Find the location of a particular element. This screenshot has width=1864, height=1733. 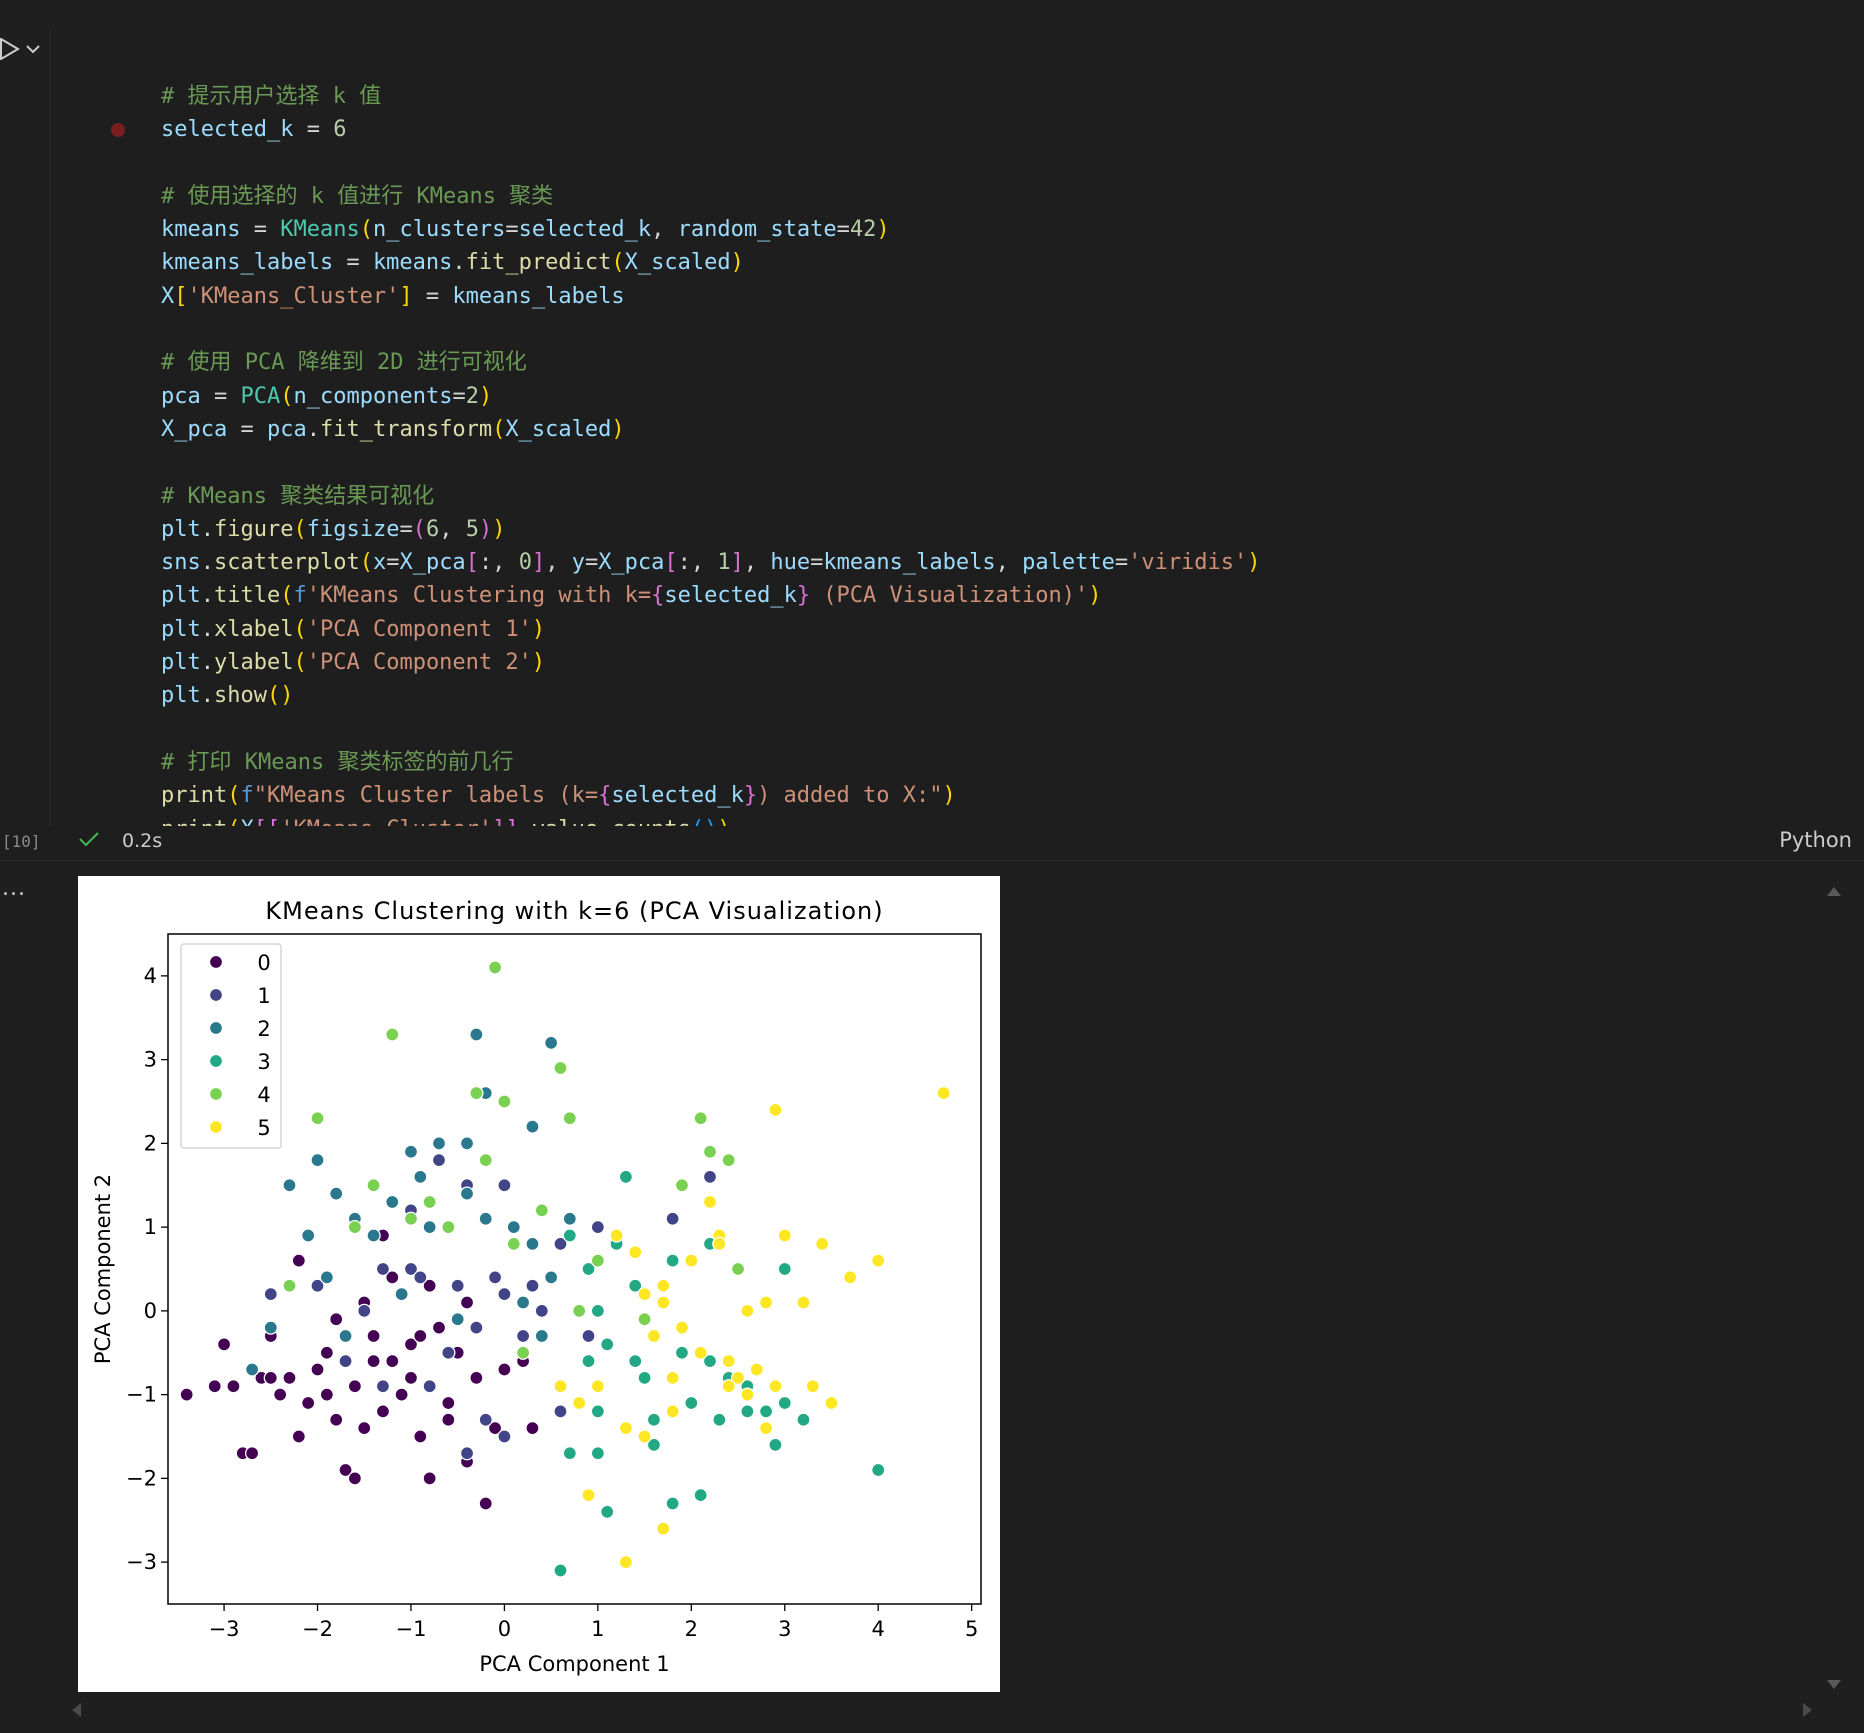

y-tick-label: −2 is located at coordinates (141, 1478).